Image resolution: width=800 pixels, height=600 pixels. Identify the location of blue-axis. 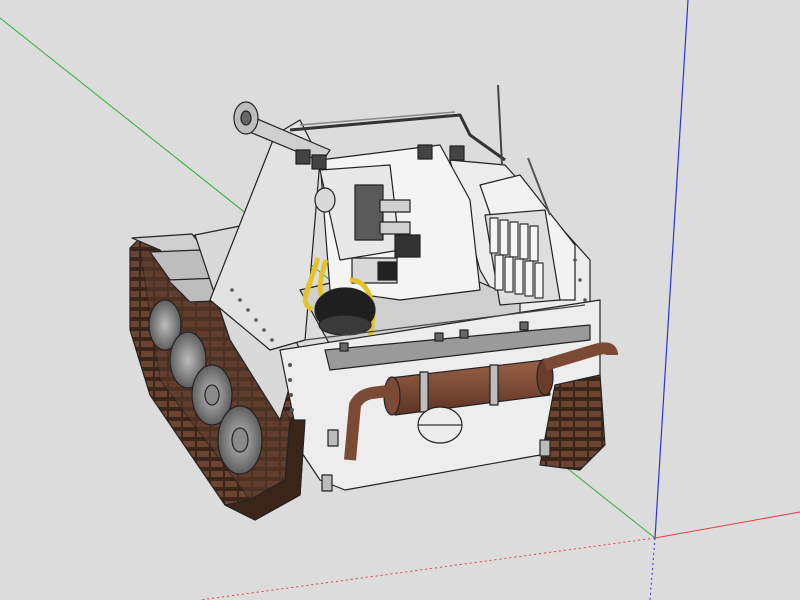
(671, 269).